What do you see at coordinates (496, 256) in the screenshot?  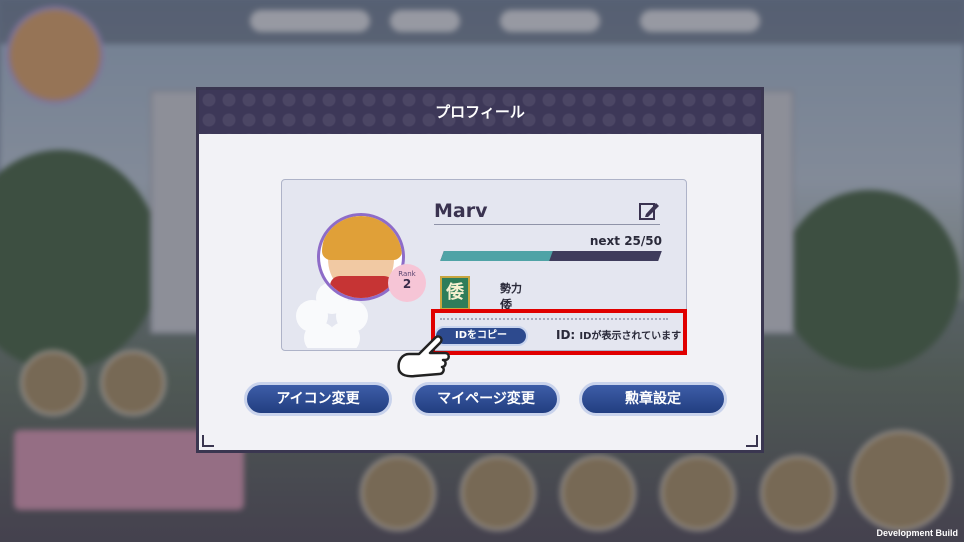 I see `exp-bar-fill` at bounding box center [496, 256].